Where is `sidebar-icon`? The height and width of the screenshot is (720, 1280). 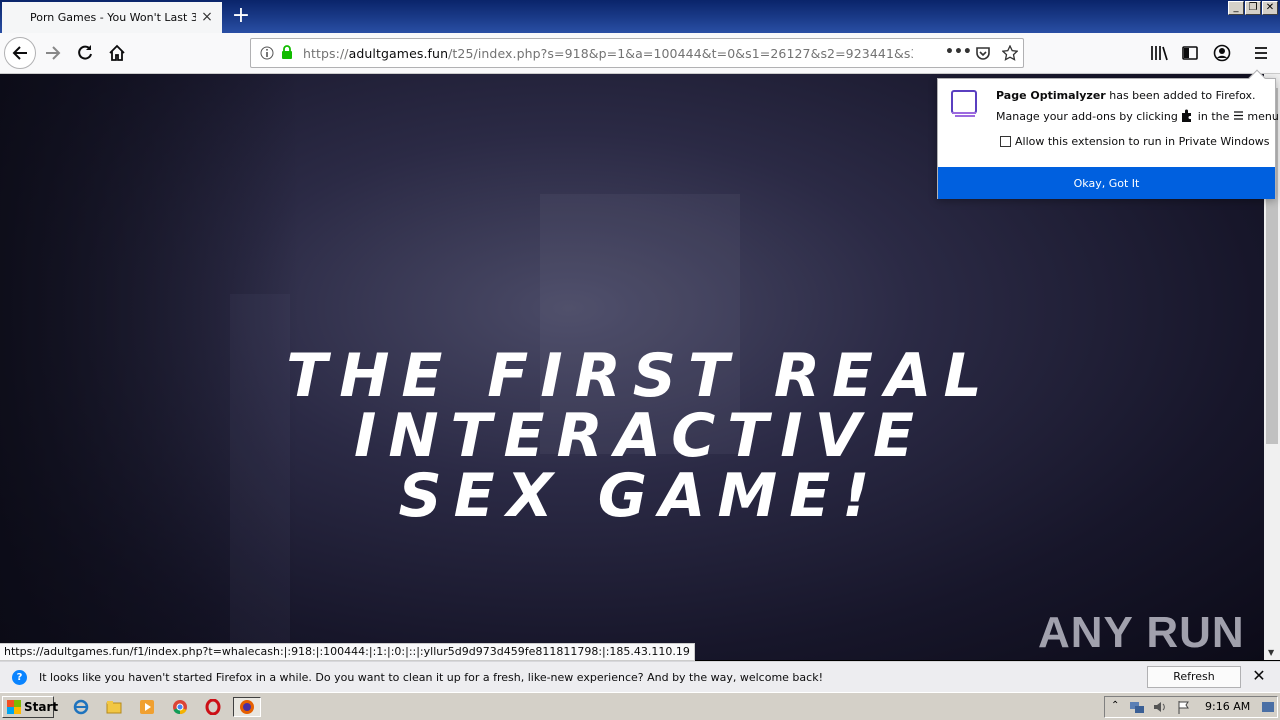 sidebar-icon is located at coordinates (1190, 53).